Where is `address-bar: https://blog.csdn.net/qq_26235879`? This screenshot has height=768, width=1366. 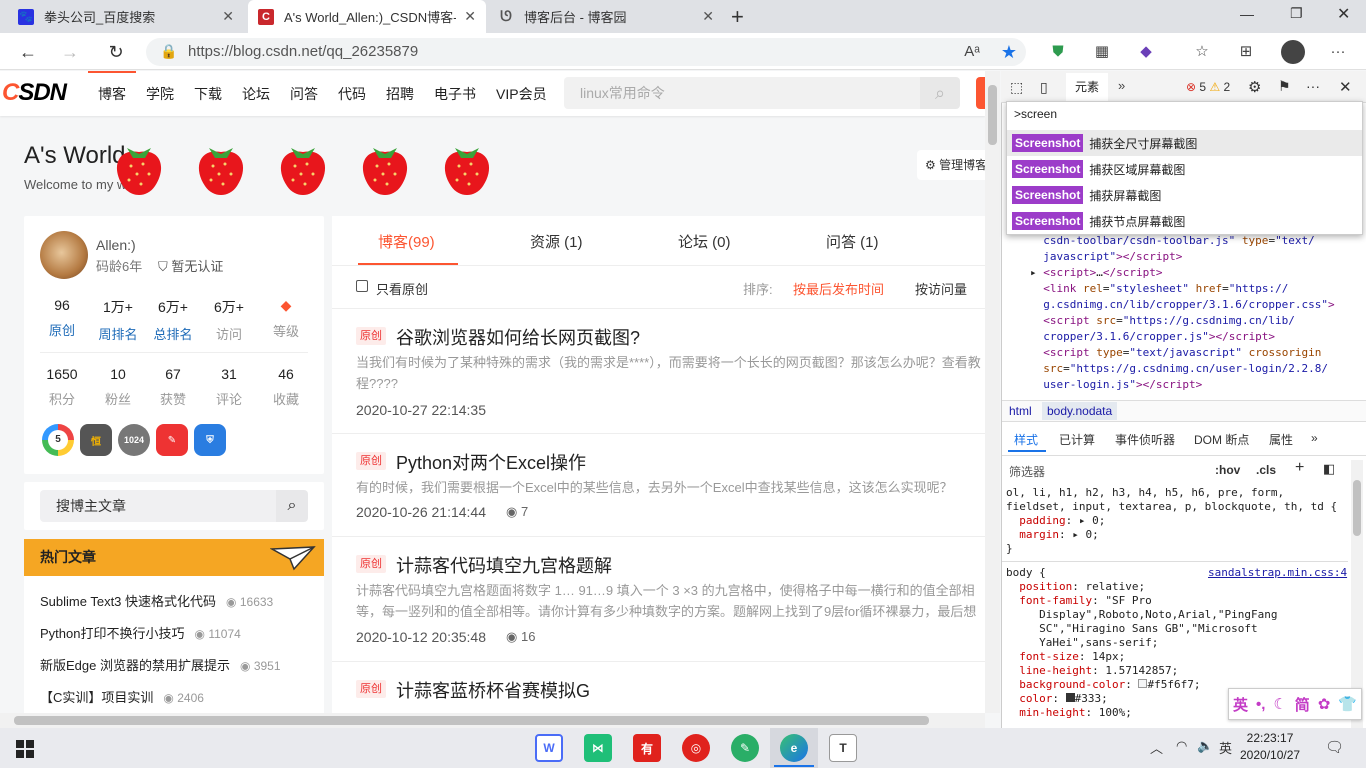
address-bar: https://blog.csdn.net/qq_26235879 is located at coordinates (586, 52).